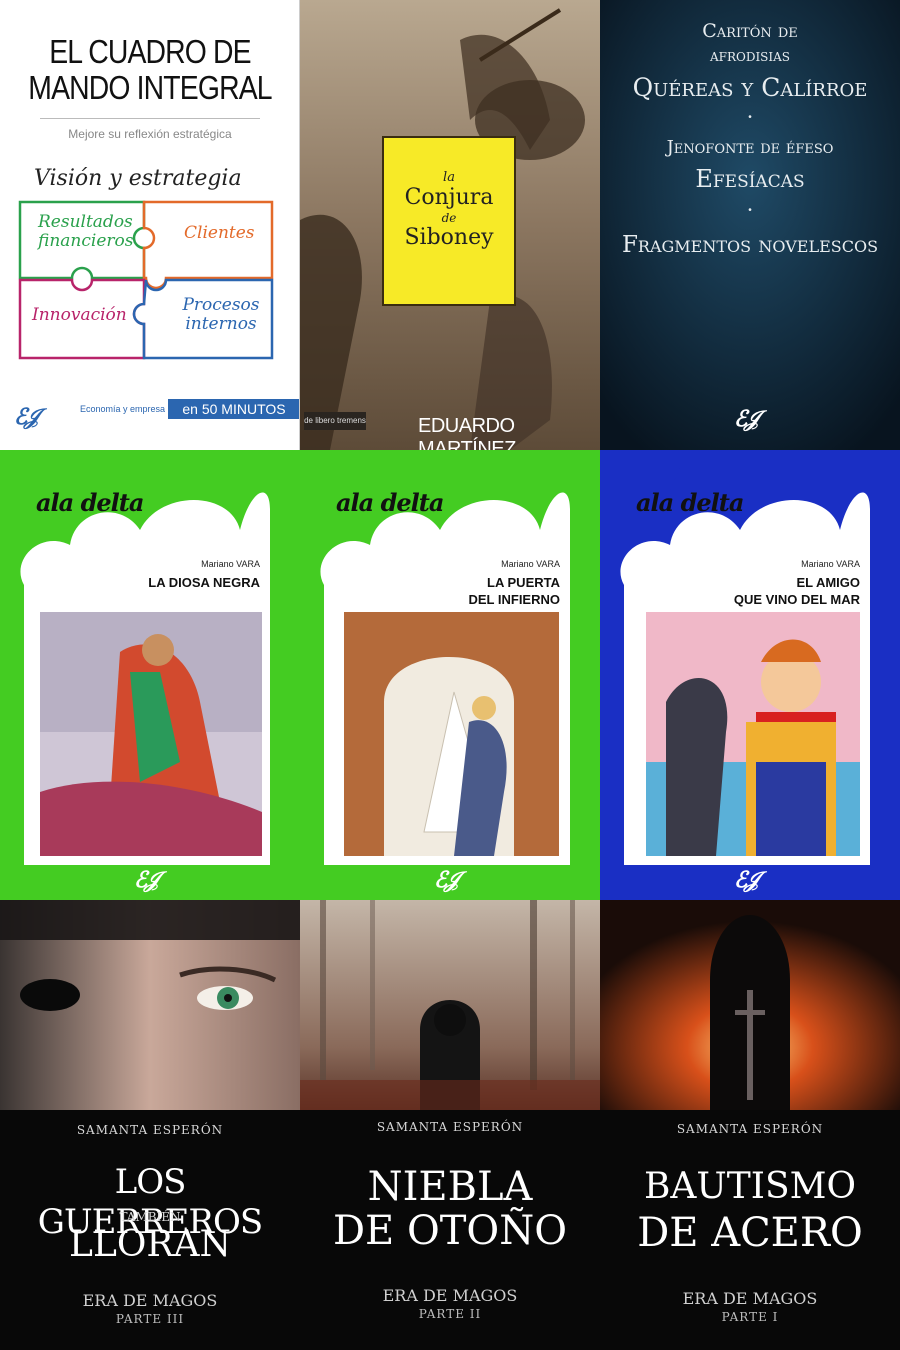 The height and width of the screenshot is (1350, 900). Describe the element at coordinates (233, 409) in the screenshot. I see `series-badge: en 50 MINUTOS` at that location.